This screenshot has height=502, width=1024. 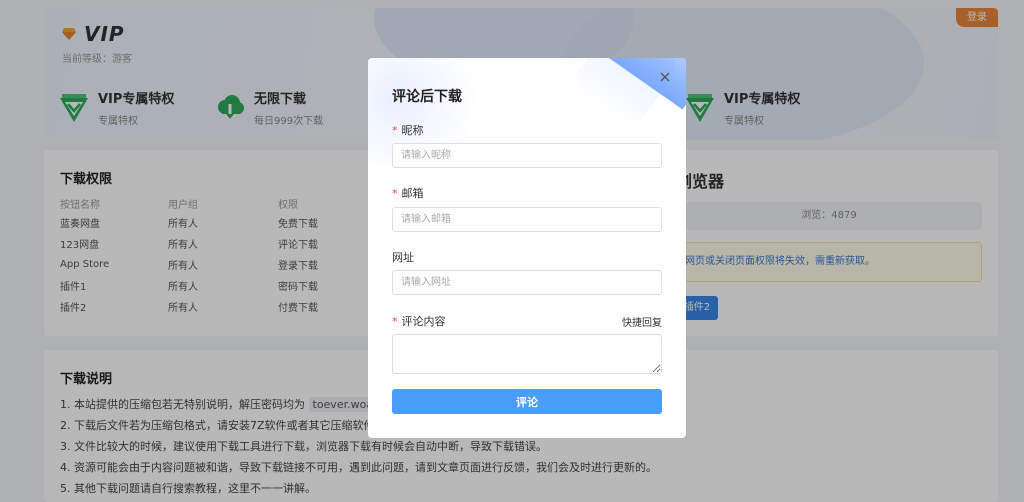 What do you see at coordinates (527, 219) in the screenshot?
I see `email-input` at bounding box center [527, 219].